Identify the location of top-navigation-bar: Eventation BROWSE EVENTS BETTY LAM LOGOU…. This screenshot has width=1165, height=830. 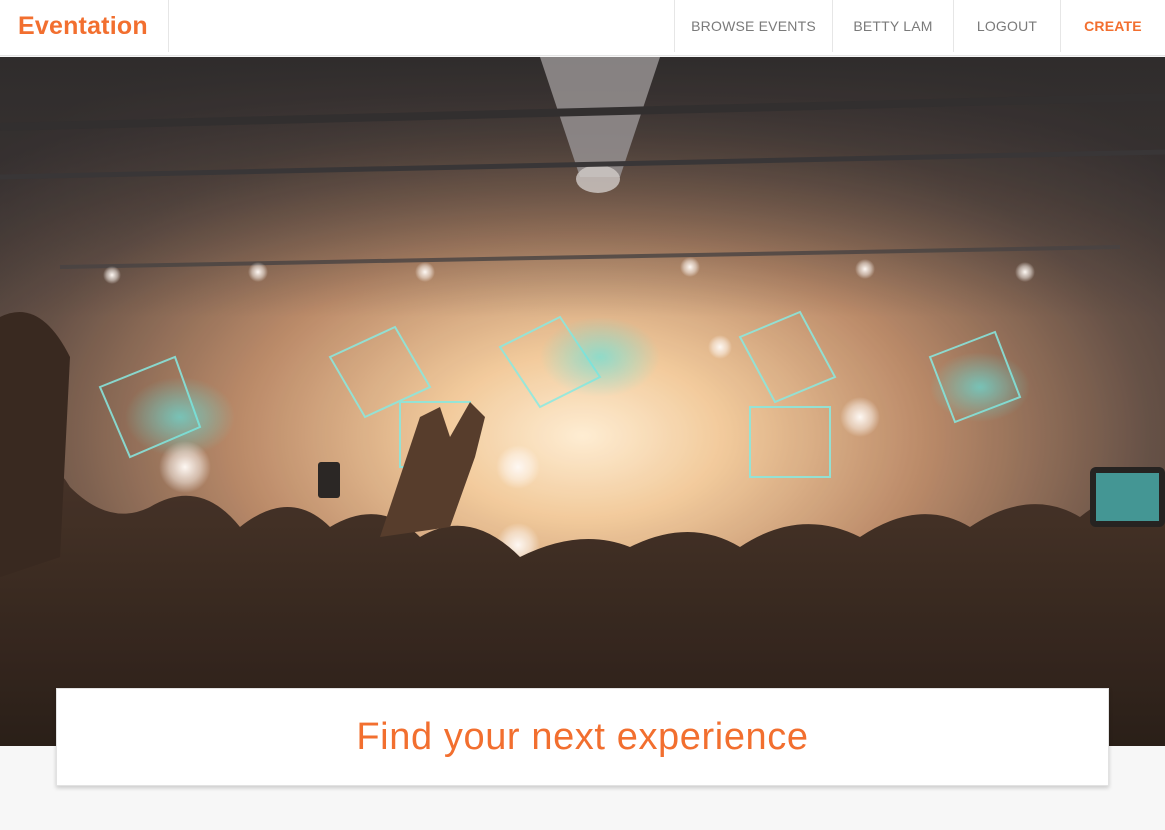
(582, 28).